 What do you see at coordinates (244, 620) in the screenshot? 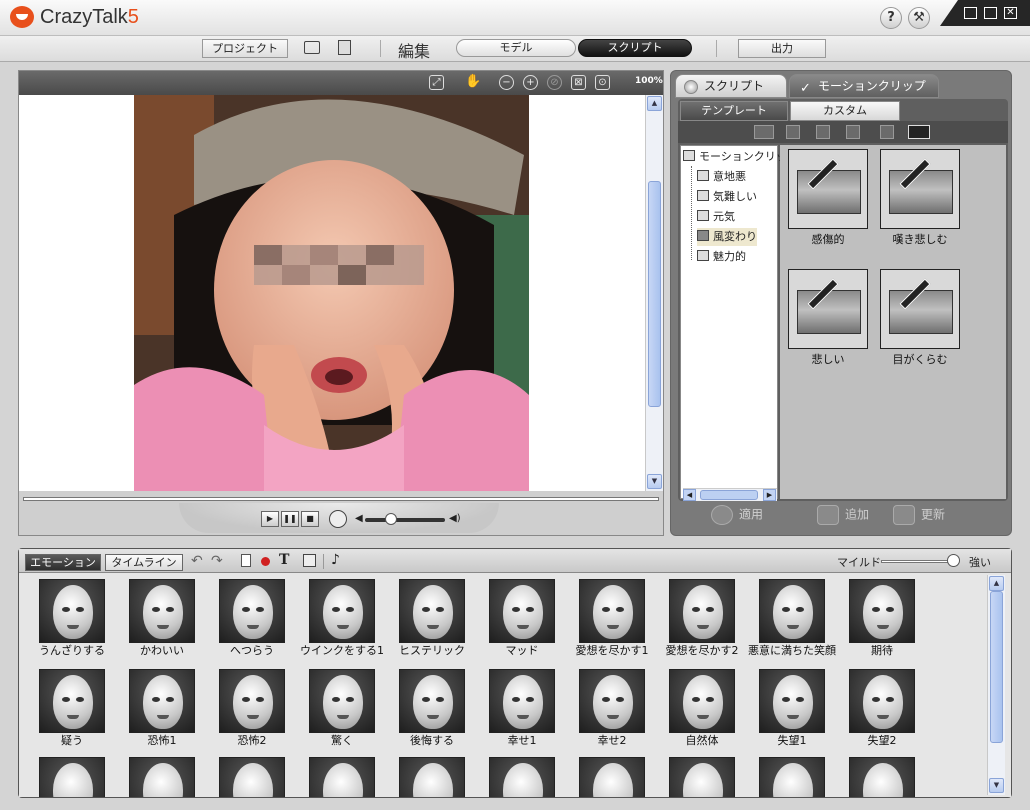
I see `emotion-item: へつらう` at bounding box center [244, 620].